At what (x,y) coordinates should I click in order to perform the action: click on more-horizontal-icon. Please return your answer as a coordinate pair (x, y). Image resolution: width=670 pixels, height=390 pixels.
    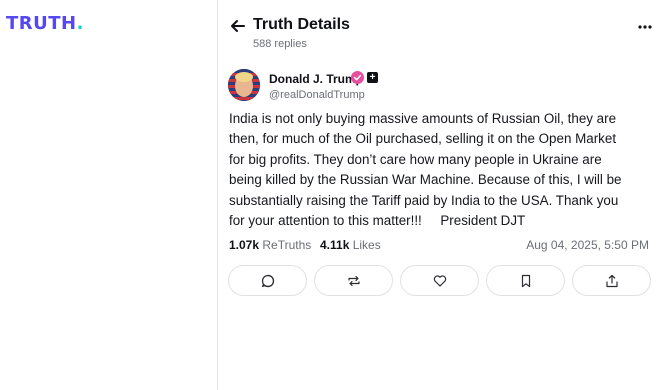
    Looking at the image, I should click on (645, 27).